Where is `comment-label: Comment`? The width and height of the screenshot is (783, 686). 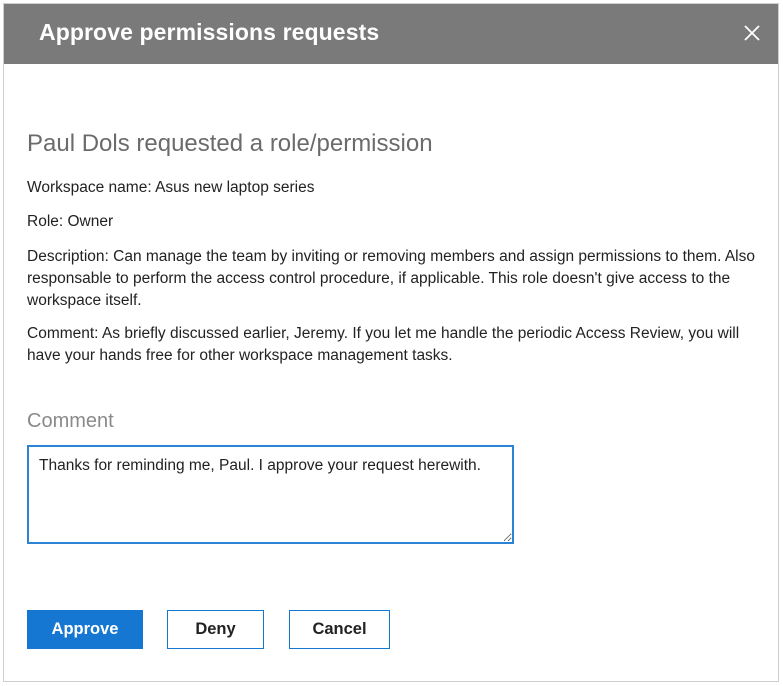
comment-label: Comment is located at coordinates (70, 421).